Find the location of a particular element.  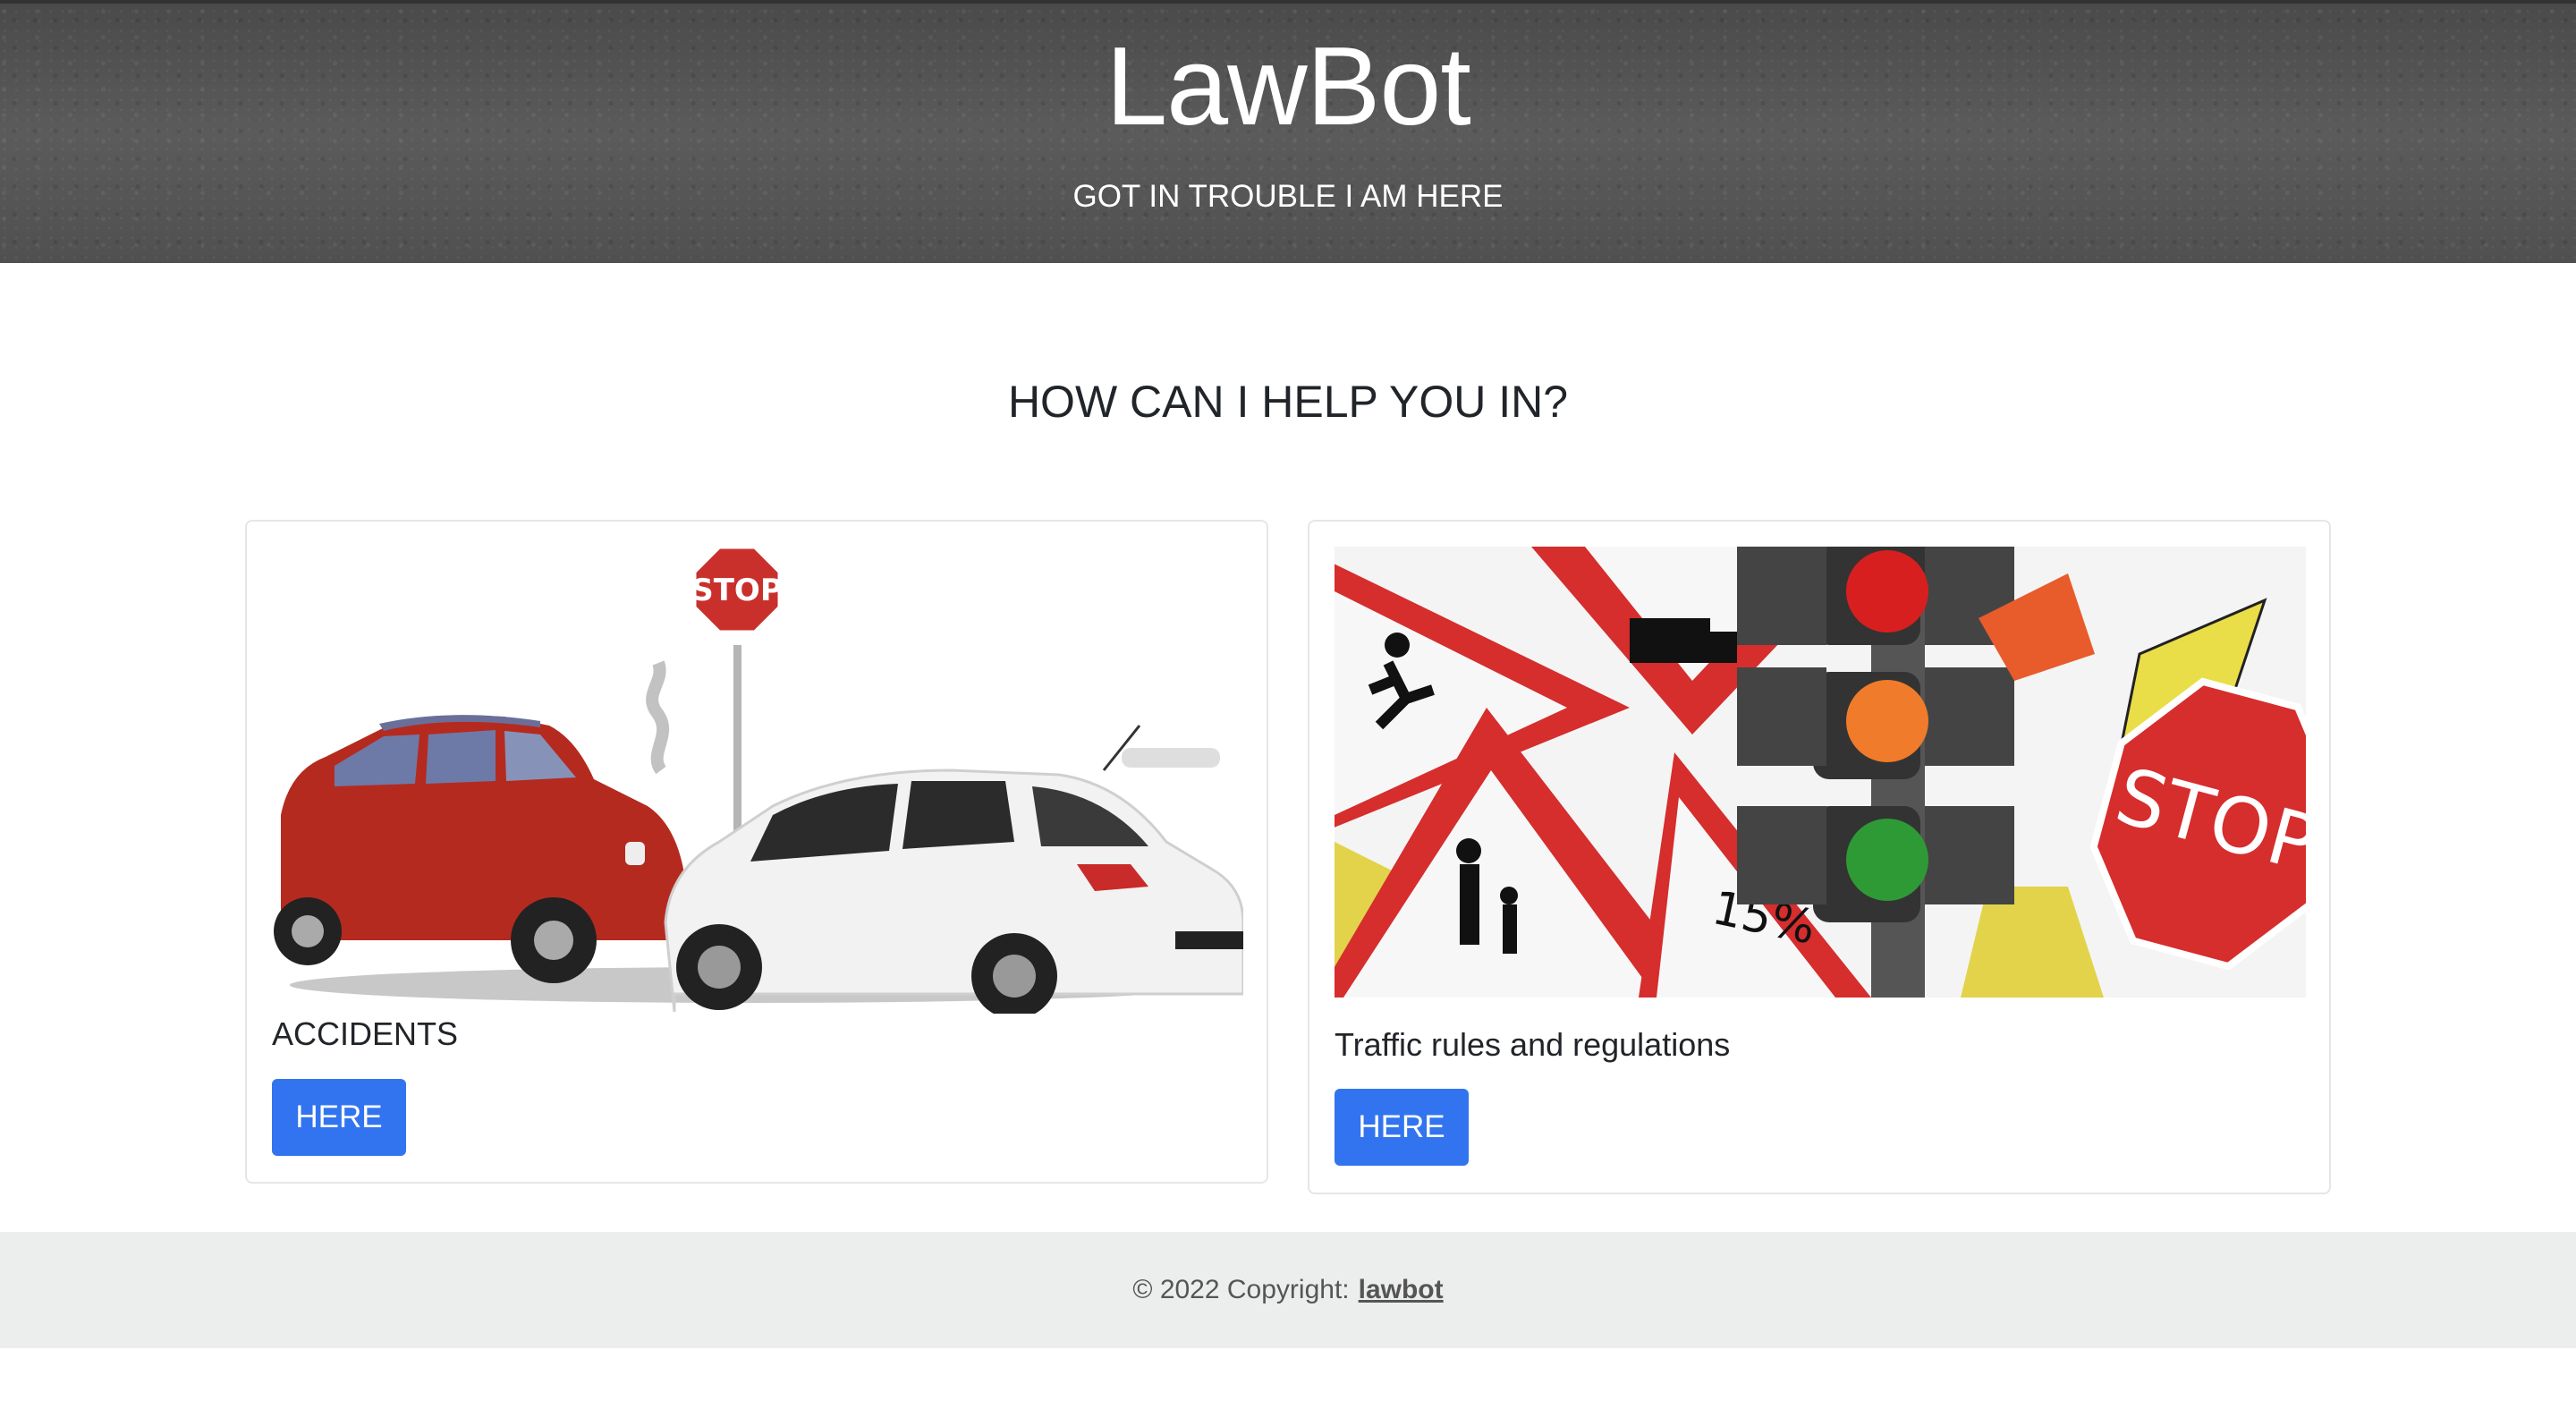

accidents-here-button: HERE is located at coordinates (339, 1117).